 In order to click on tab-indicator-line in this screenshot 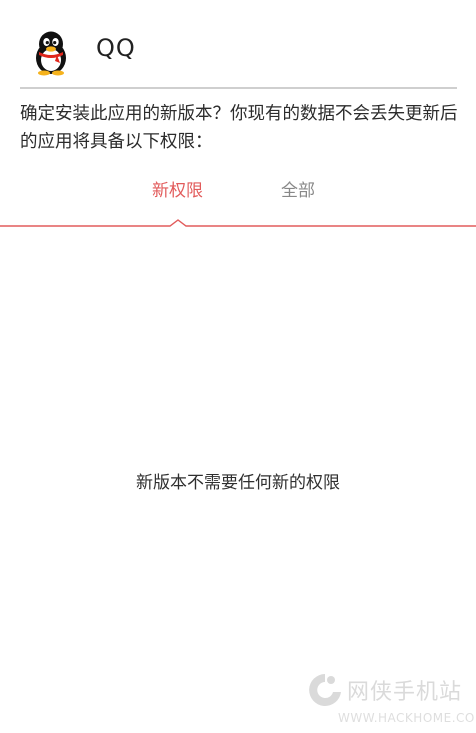, I will do `click(238, 223)`.